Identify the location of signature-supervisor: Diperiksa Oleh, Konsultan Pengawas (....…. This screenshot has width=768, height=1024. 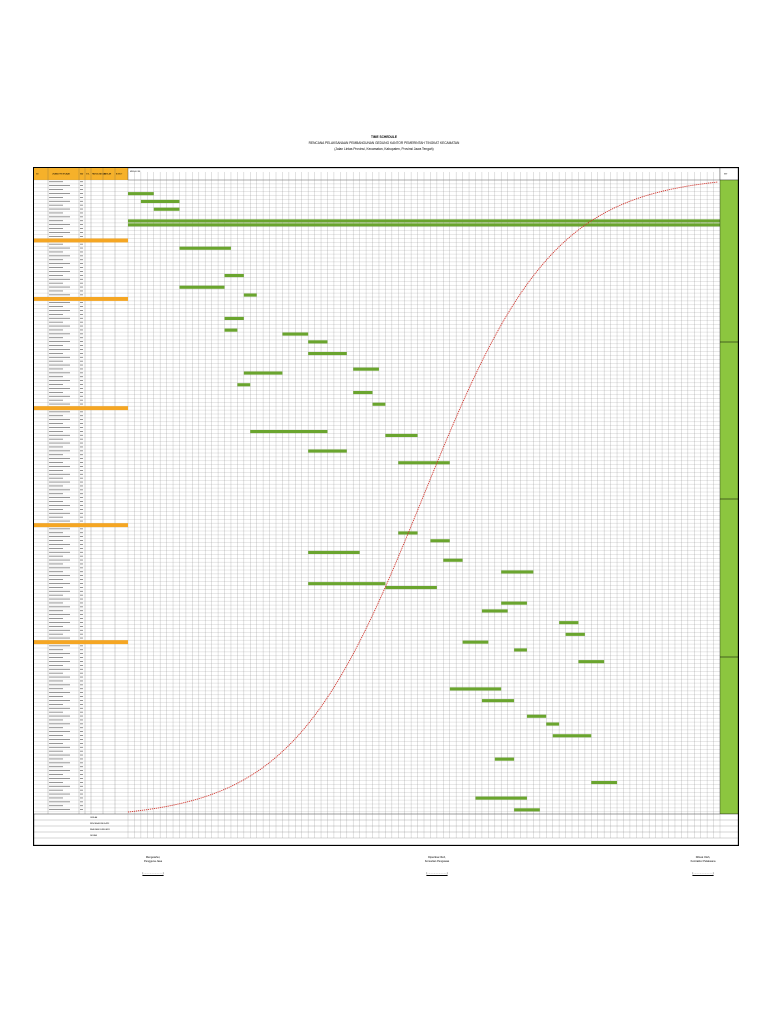
(437, 865).